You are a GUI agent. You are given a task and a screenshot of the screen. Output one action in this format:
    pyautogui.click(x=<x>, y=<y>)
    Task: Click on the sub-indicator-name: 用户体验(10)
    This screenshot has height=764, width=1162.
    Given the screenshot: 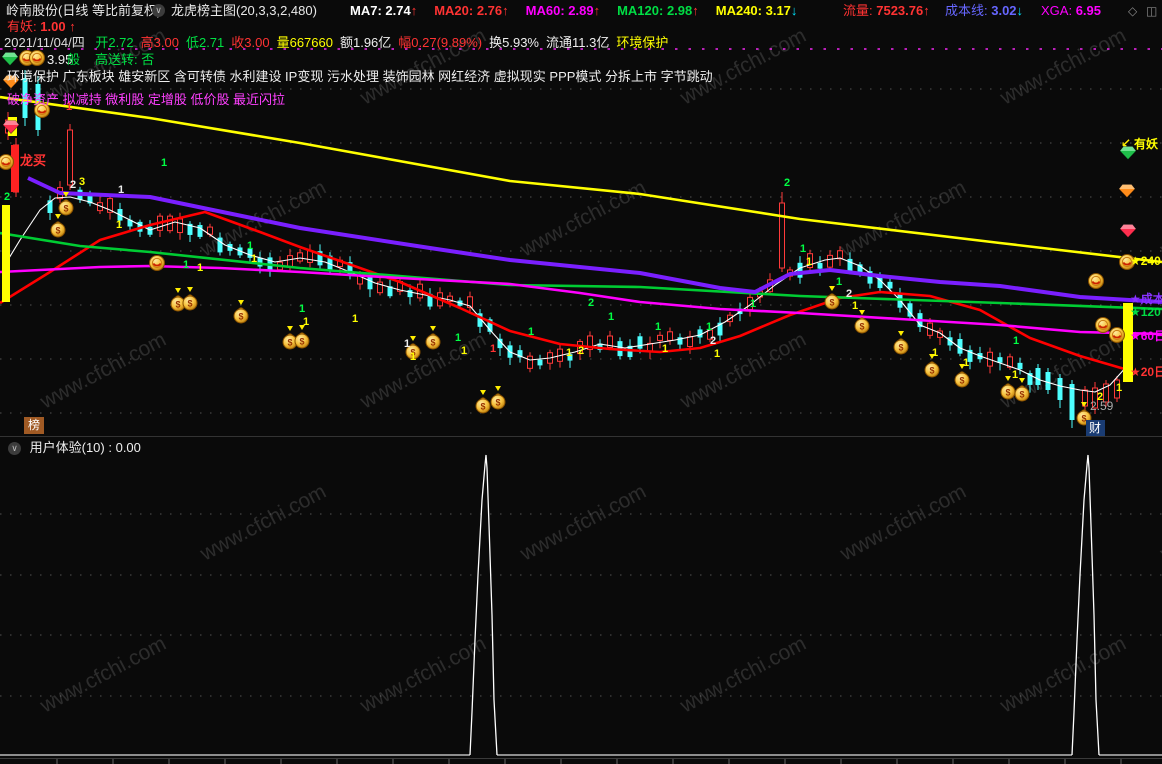 What is the action you would take?
    pyautogui.click(x=67, y=447)
    